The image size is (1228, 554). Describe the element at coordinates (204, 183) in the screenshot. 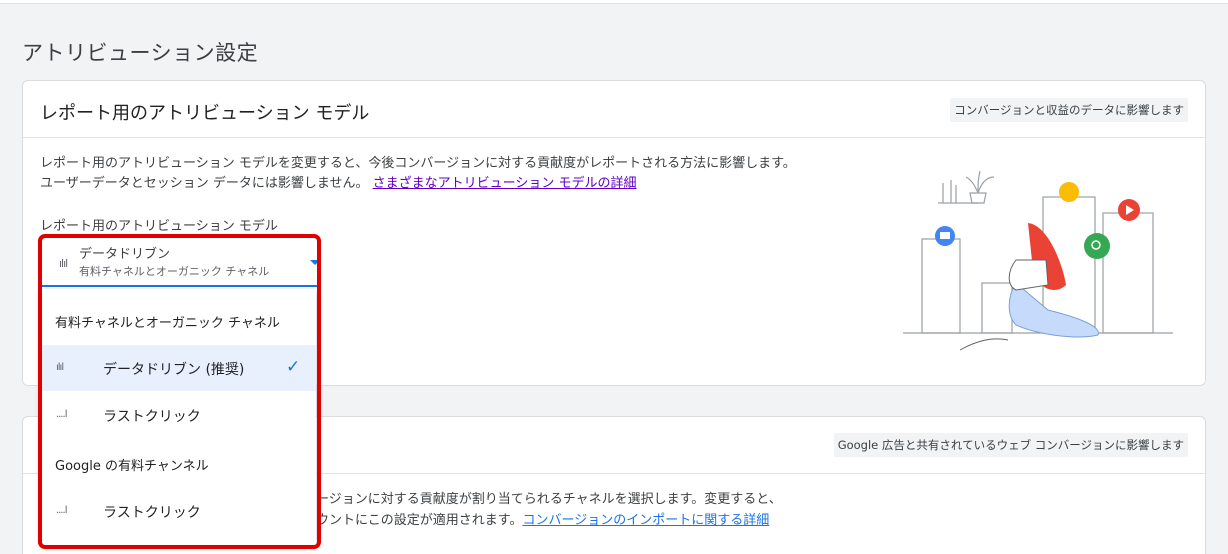

I see `description-text: ユーザーデータとセッション データには影響しません。` at that location.